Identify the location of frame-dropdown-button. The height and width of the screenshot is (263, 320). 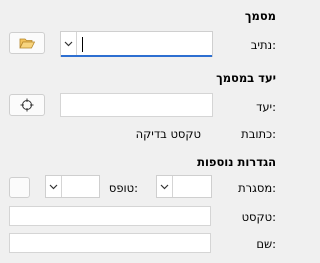
(165, 186).